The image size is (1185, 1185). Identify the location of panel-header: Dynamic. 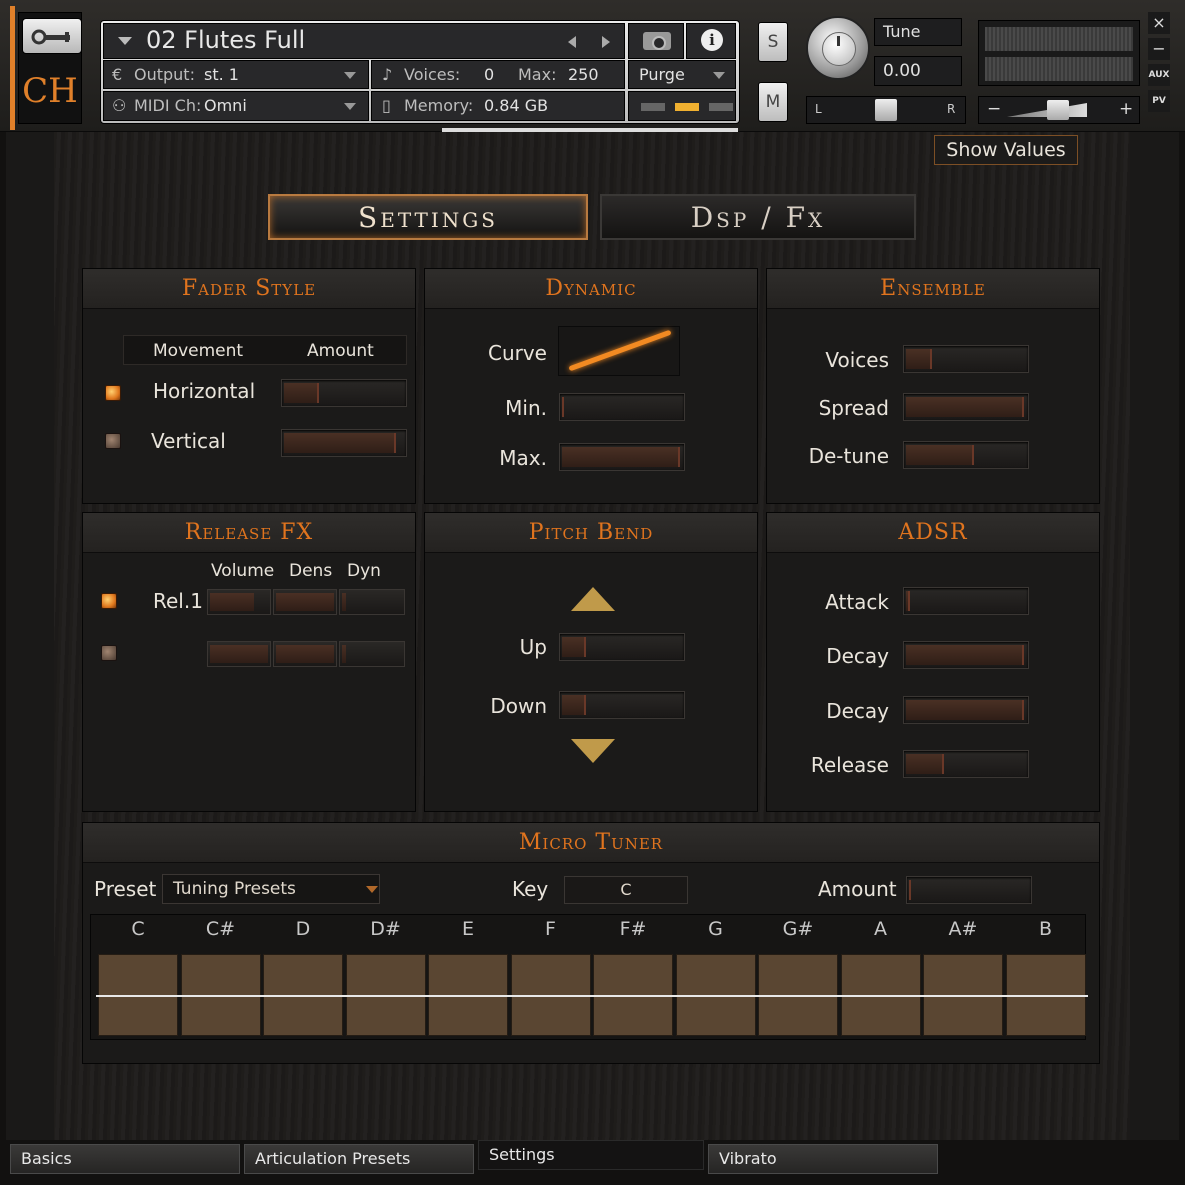
(591, 289).